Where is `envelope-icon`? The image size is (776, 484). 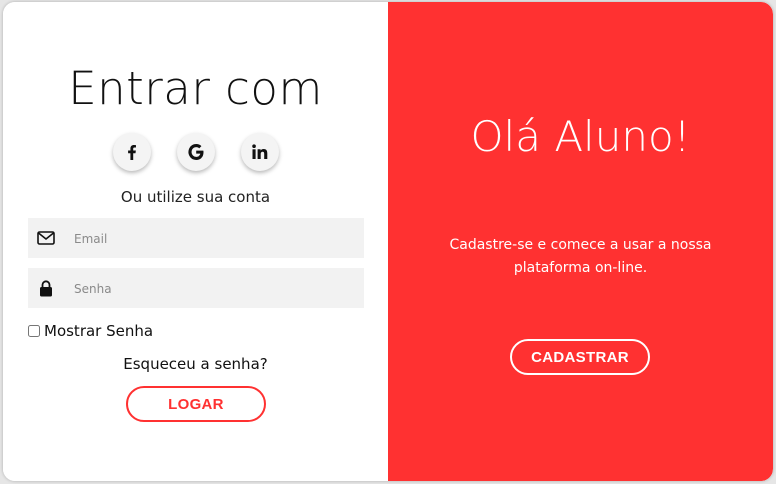 envelope-icon is located at coordinates (46, 238).